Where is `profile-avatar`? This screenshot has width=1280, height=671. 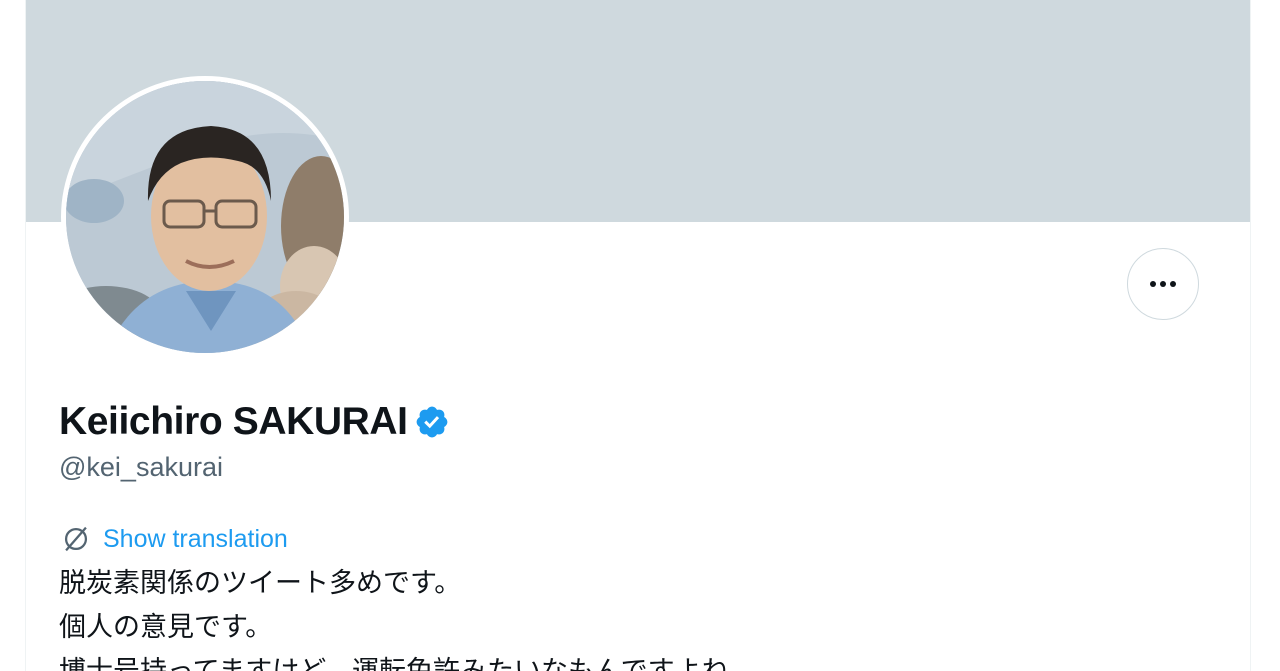 profile-avatar is located at coordinates (205, 217).